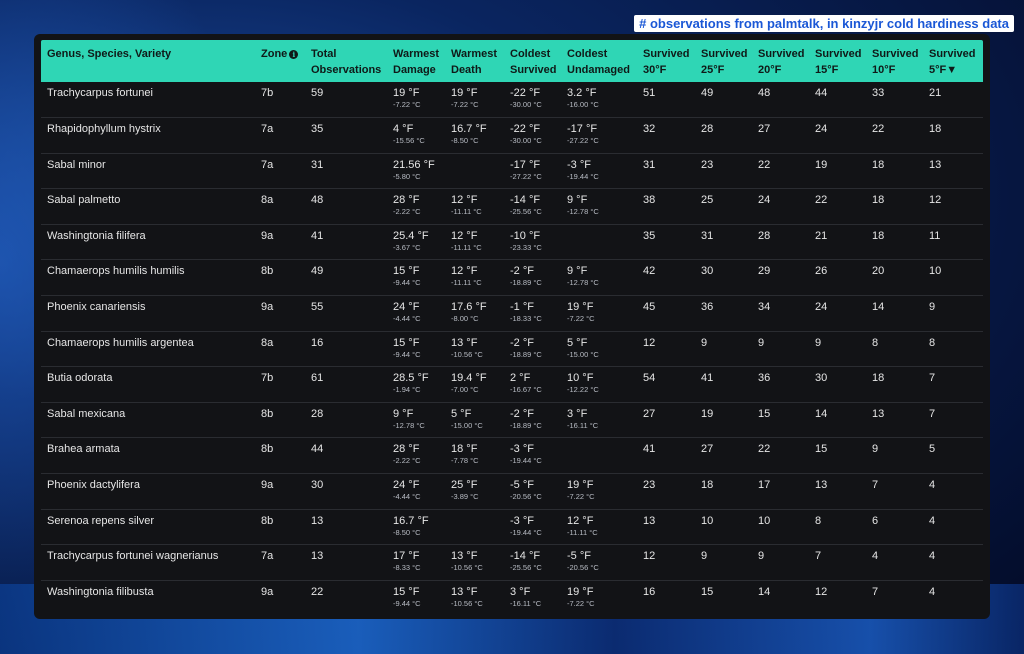 This screenshot has width=1024, height=654. Describe the element at coordinates (666, 527) in the screenshot. I see `cell-survived-30: 13` at that location.